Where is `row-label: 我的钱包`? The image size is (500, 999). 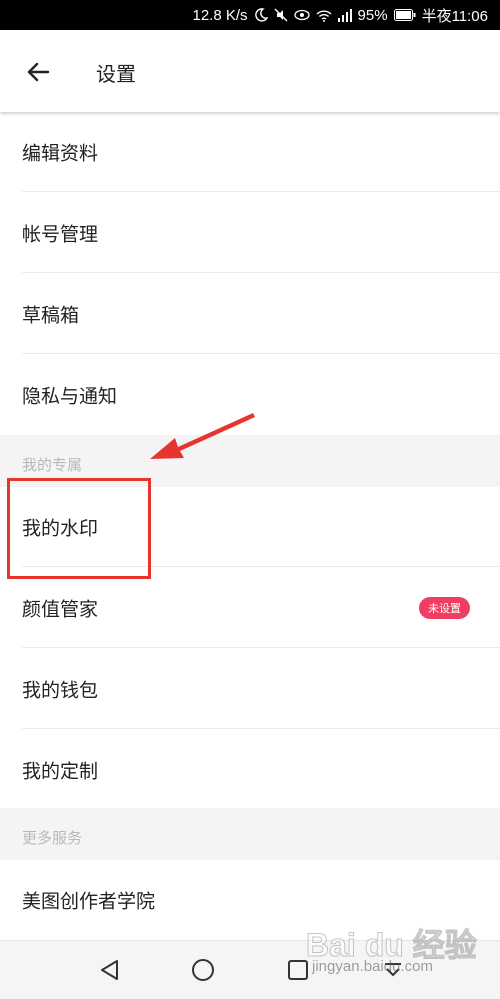 row-label: 我的钱包 is located at coordinates (60, 690).